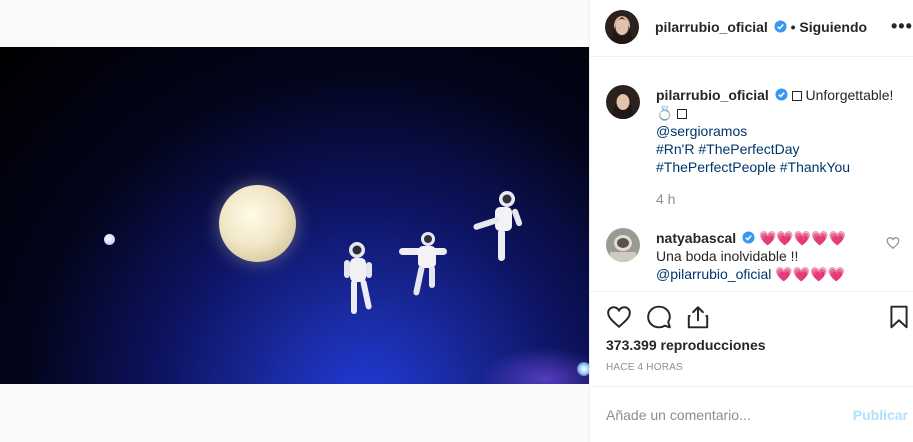 Image resolution: width=913 pixels, height=442 pixels. Describe the element at coordinates (583, 369) in the screenshot. I see `light-flare` at that location.